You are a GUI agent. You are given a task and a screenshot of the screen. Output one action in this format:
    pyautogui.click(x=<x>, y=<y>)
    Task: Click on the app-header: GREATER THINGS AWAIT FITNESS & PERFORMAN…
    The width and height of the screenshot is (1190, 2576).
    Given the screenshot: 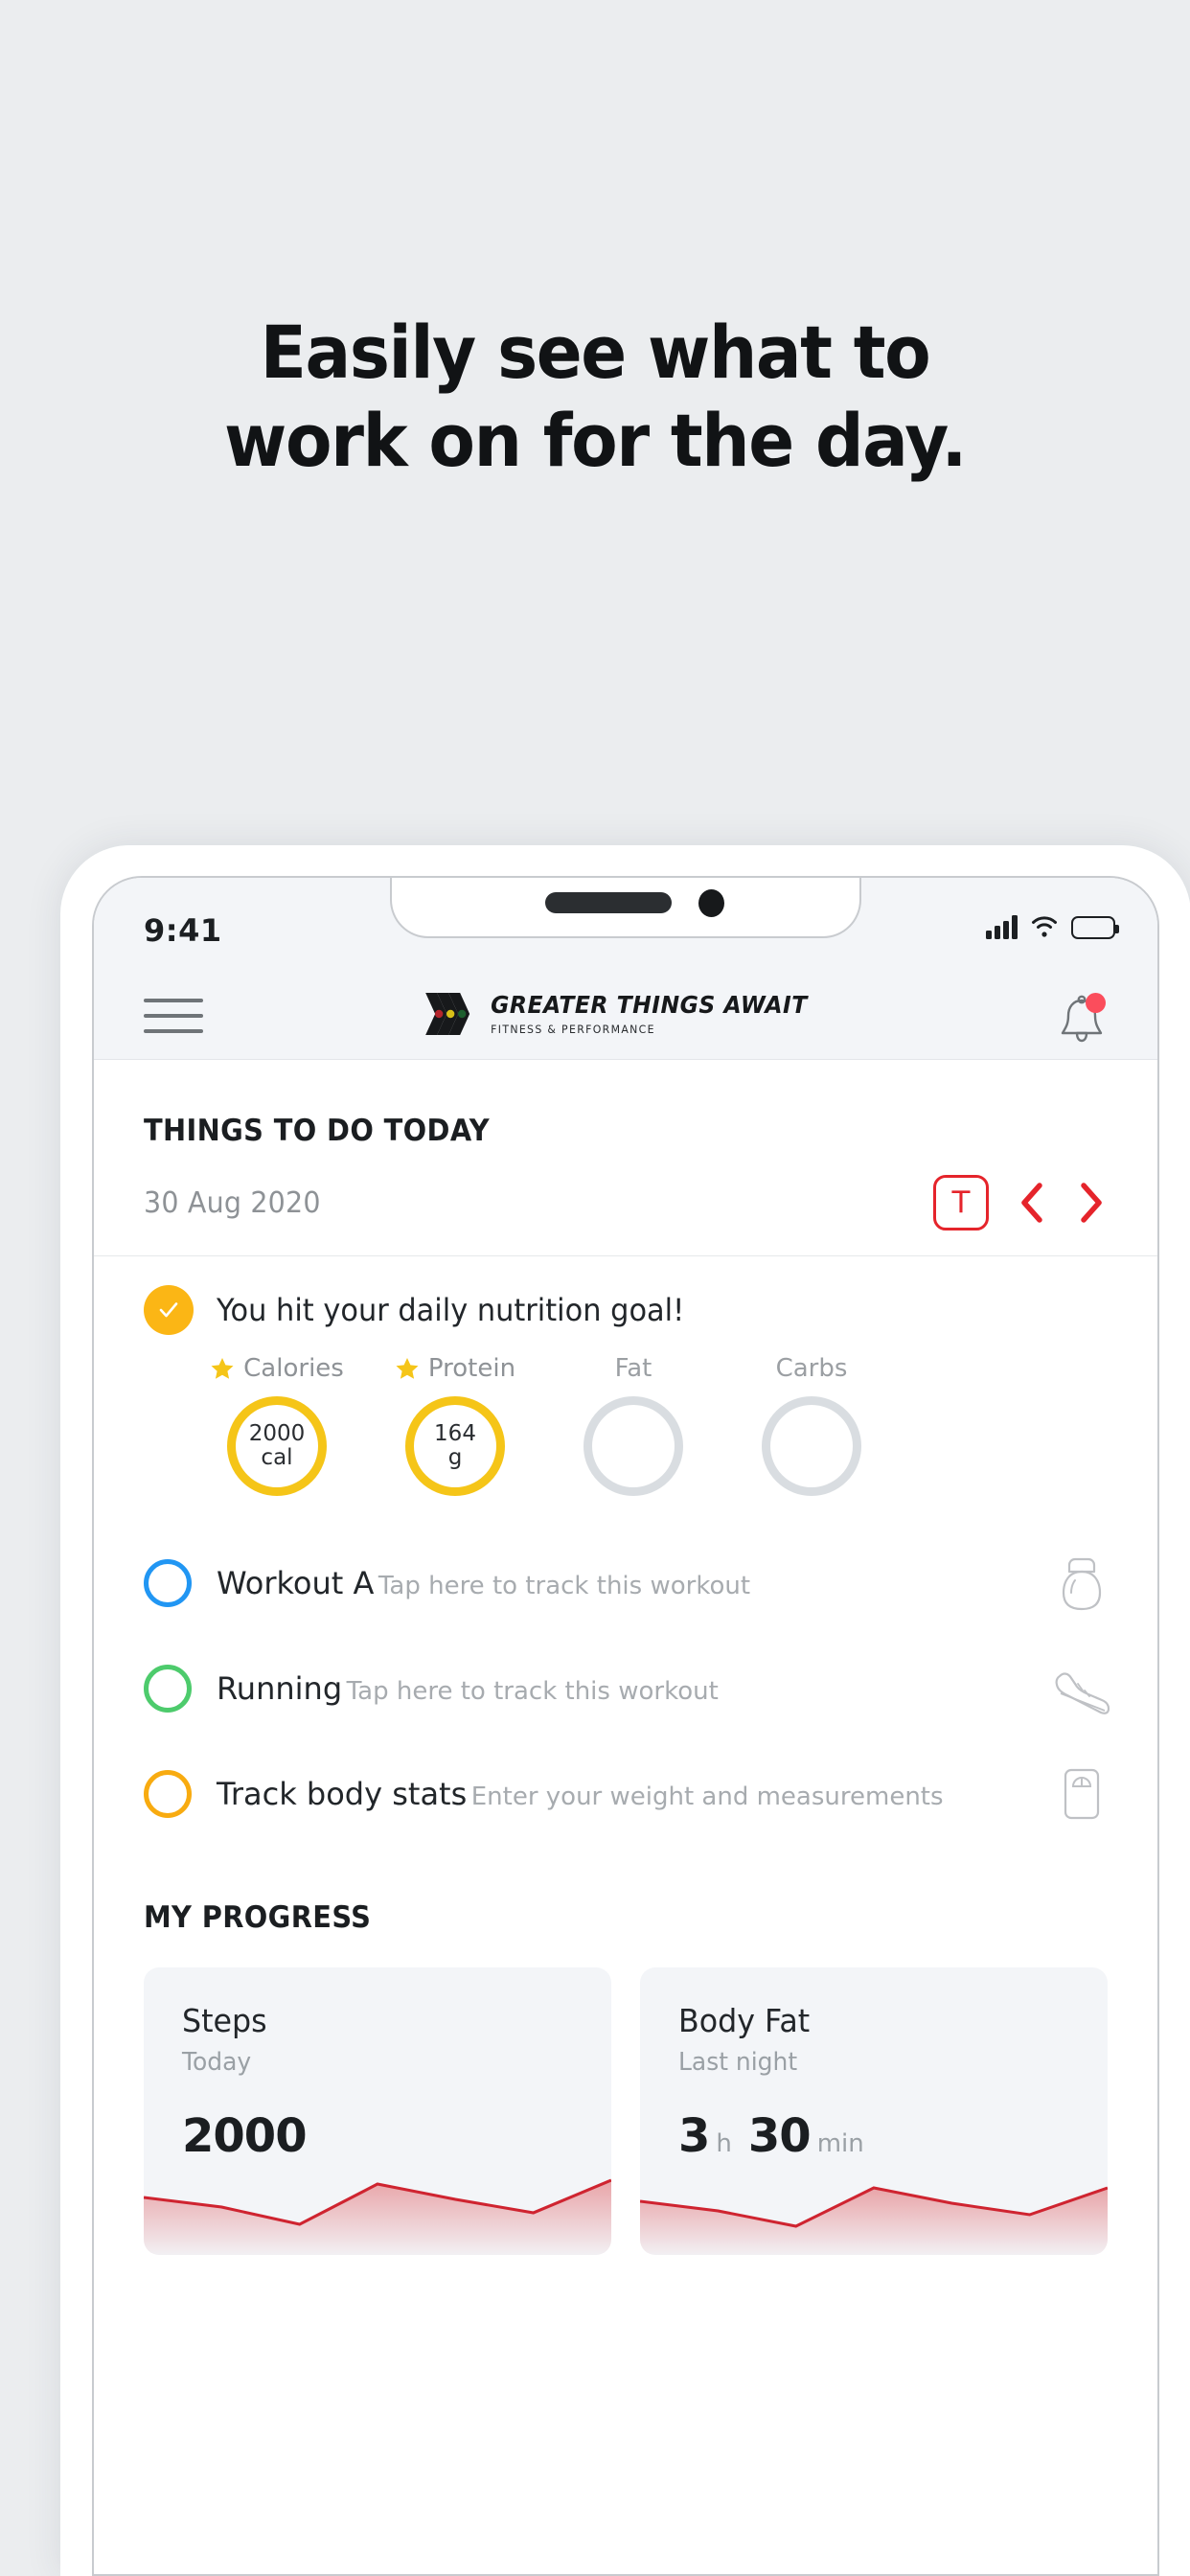 What is the action you would take?
    pyautogui.click(x=625, y=1019)
    